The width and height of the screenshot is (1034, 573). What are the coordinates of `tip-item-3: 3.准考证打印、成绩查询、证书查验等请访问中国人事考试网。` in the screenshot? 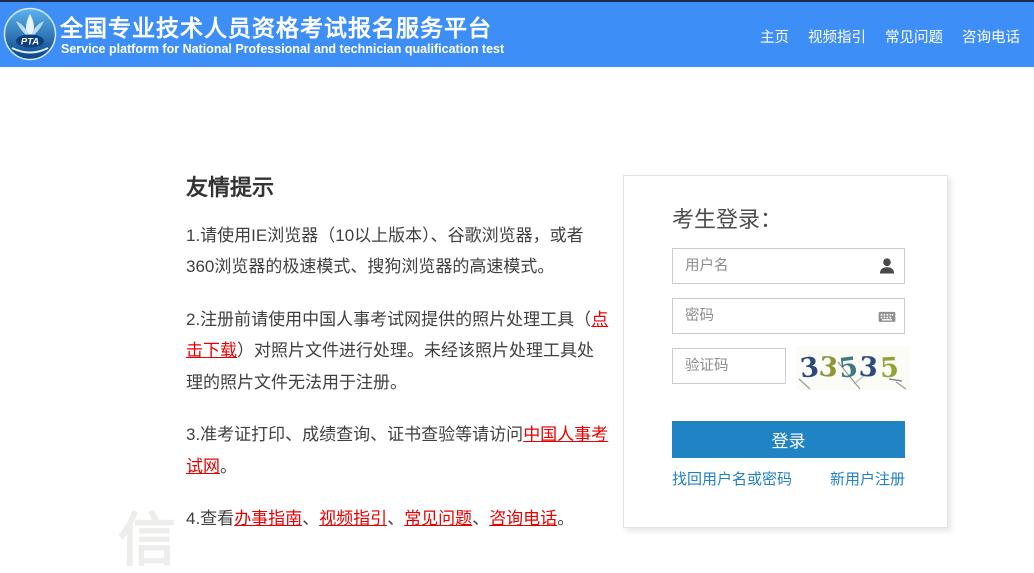 It's located at (398, 450).